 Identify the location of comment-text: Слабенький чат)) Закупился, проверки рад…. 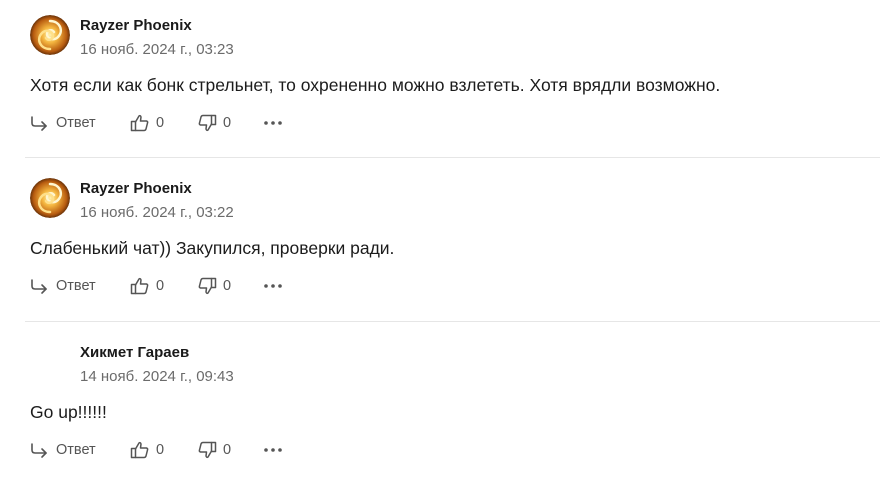
(212, 248).